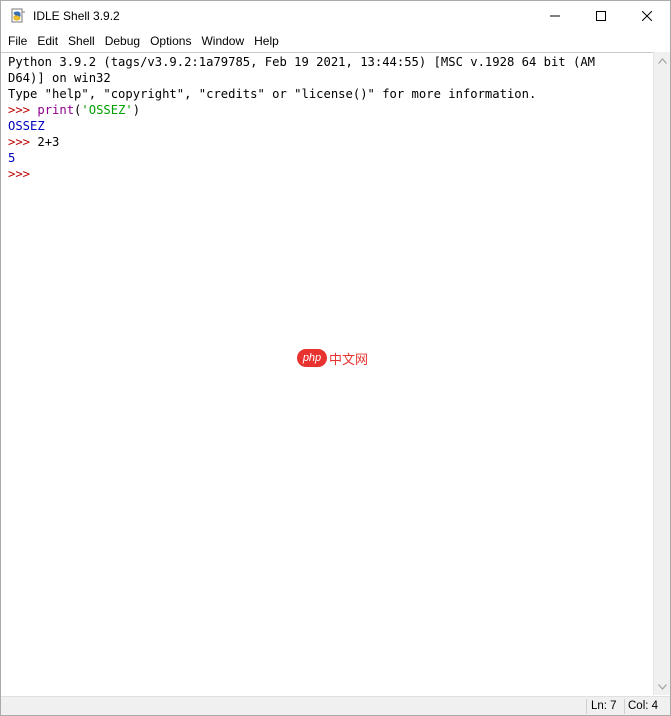  Describe the element at coordinates (81, 41) in the screenshot. I see `menu-shell: Shell` at that location.